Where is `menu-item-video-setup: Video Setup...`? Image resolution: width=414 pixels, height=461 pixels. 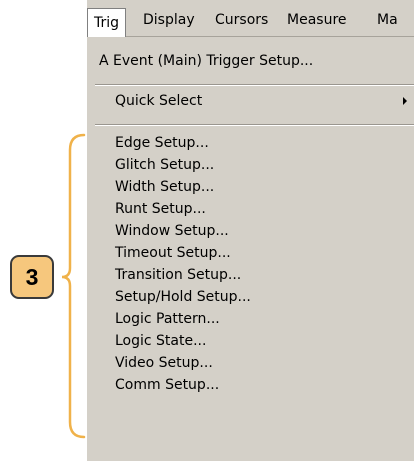
menu-item-video-setup: Video Setup... is located at coordinates (164, 363).